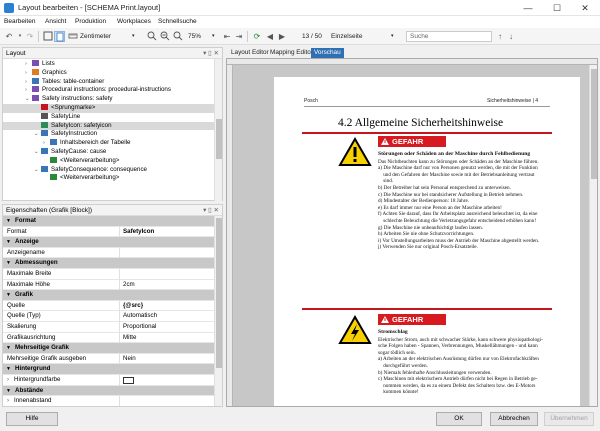  I want to click on tree-item: › Inhaltsbereich der Tabelle, so click(109, 143).